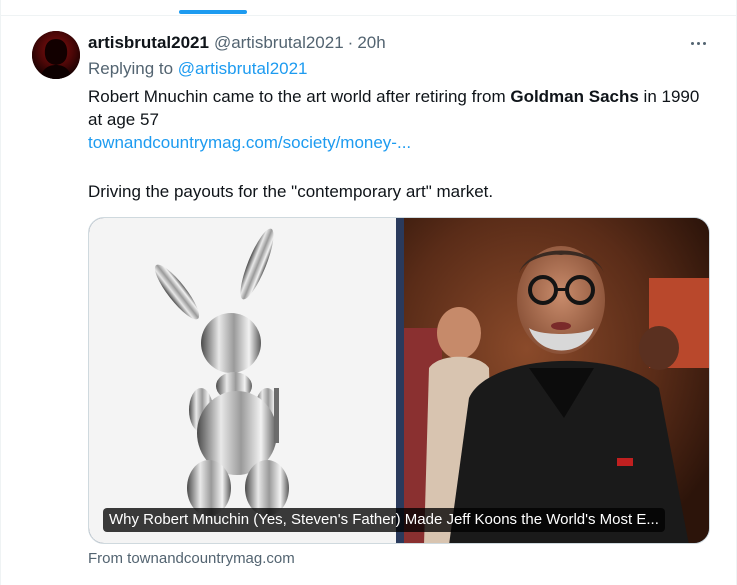 This screenshot has height=585, width=737. Describe the element at coordinates (279, 43) in the screenshot. I see `user-handle: @artisbrutal2021` at that location.